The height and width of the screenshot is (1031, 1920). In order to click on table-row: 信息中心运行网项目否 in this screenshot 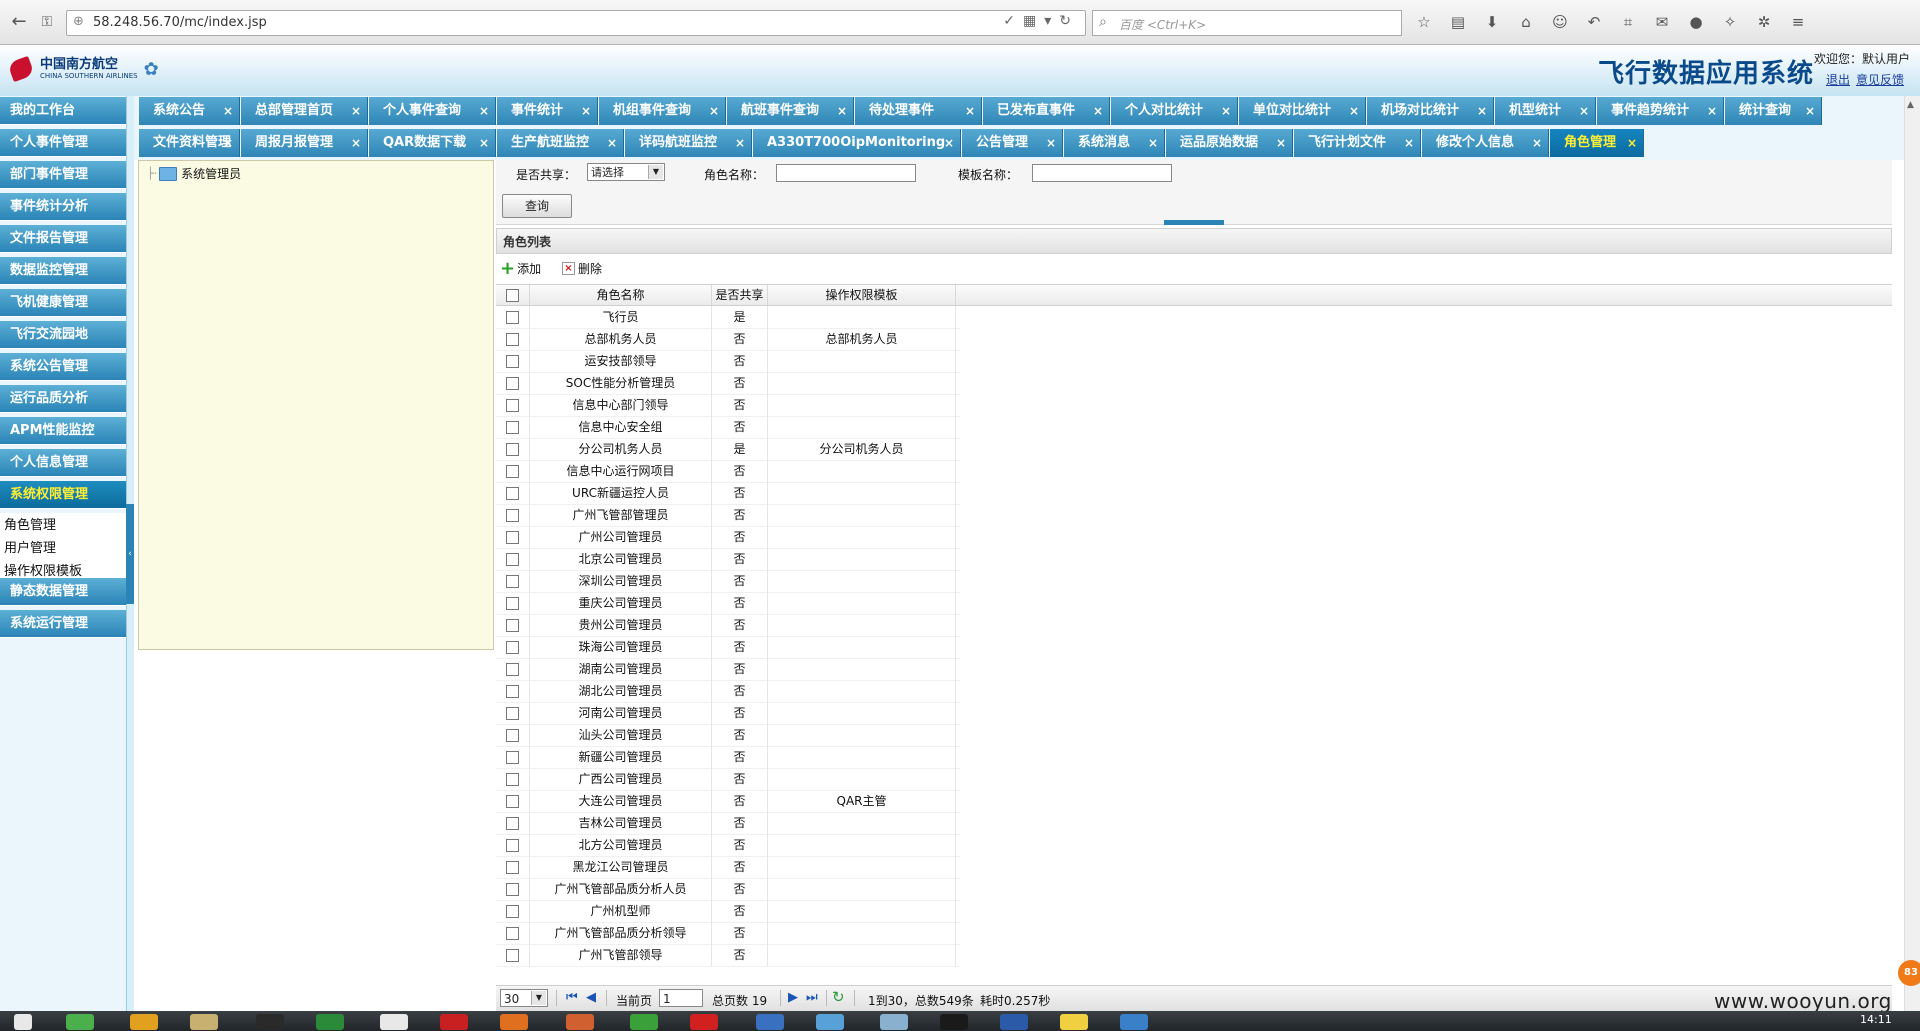, I will do `click(728, 471)`.